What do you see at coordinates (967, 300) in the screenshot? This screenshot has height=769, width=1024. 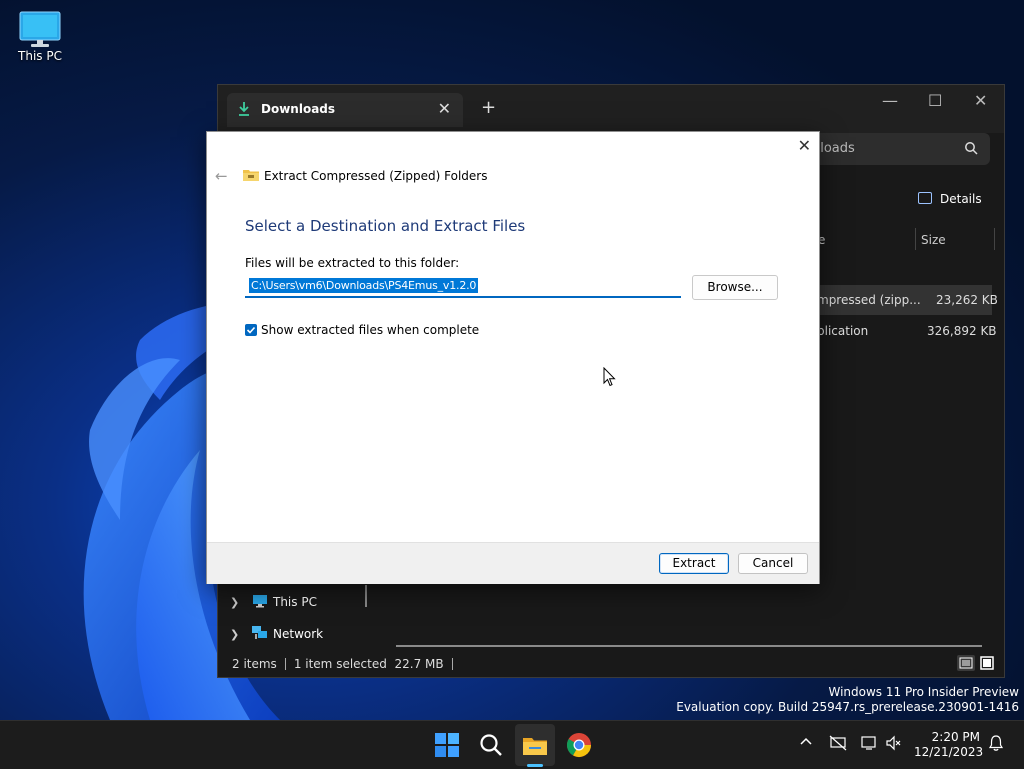 I see `file-size-cell: 23,262 KB` at bounding box center [967, 300].